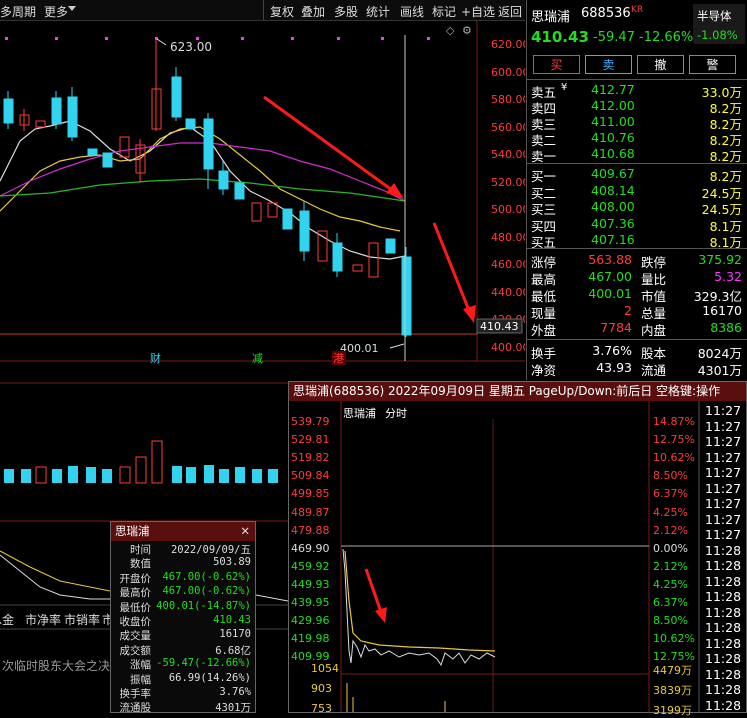  Describe the element at coordinates (191, 47) in the screenshot. I see `high-price-label: 623.00` at that location.